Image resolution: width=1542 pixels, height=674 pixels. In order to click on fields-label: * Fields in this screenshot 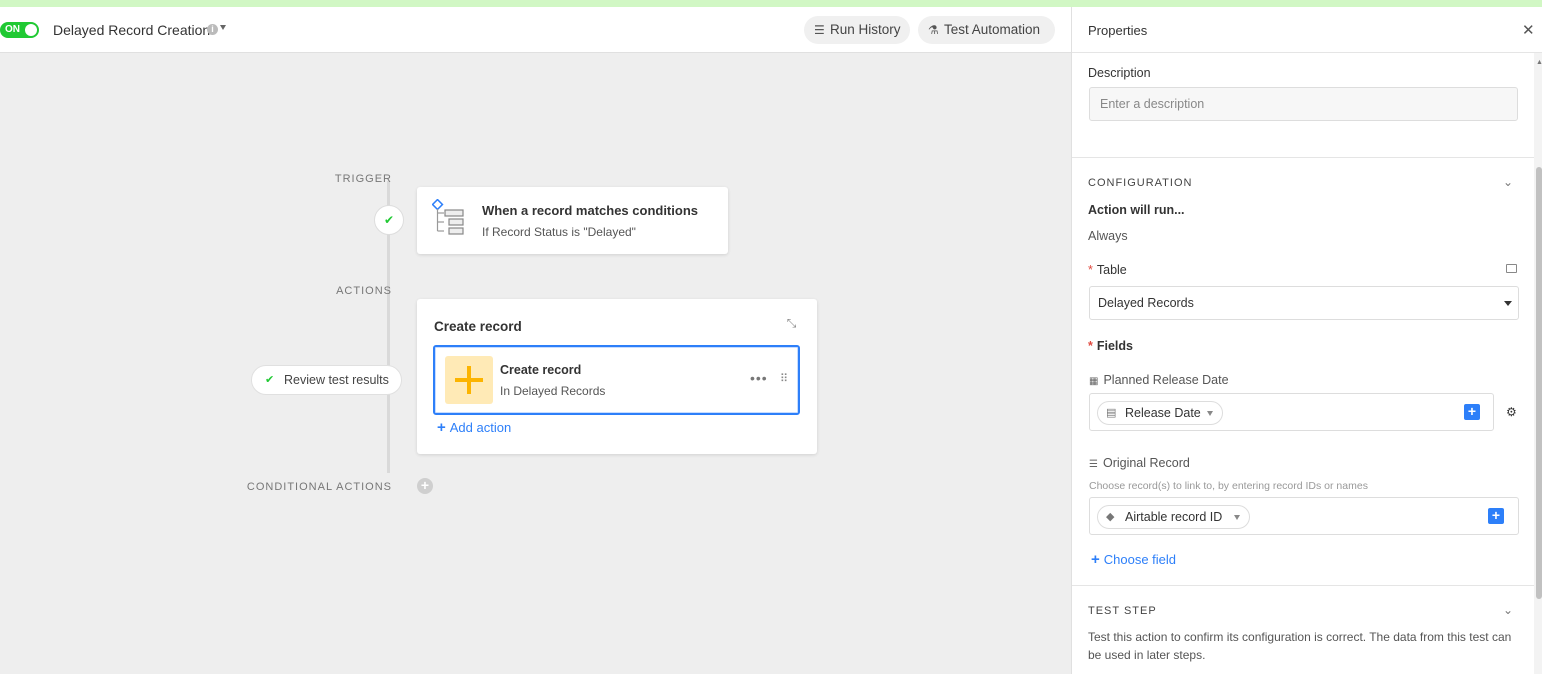, I will do `click(1110, 346)`.